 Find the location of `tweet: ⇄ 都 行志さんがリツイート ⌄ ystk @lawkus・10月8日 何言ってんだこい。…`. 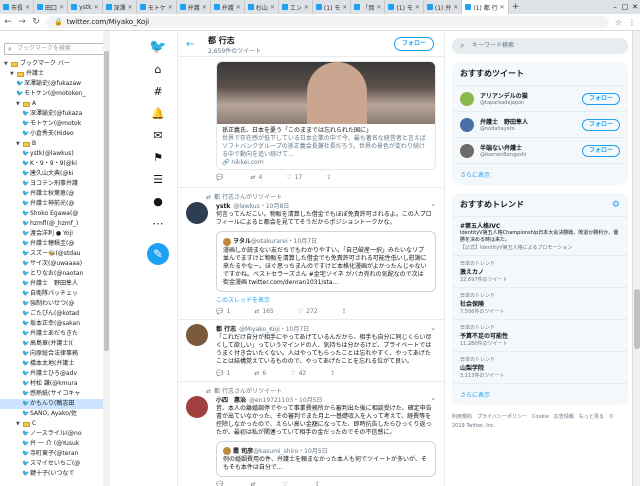

tweet: ⇄ 都 行志さんがリツイート ⌄ ystk @lawkus・10月8日 何言ってんだこい。… is located at coordinates (311, 253).